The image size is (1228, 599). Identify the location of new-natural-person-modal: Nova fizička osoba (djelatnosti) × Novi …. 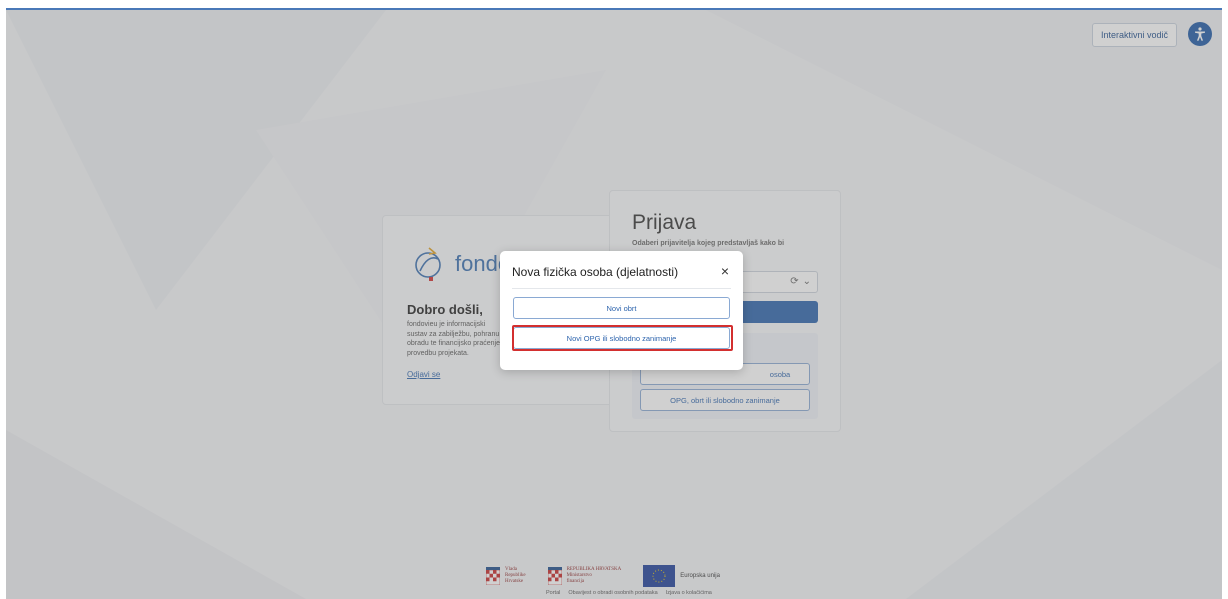
(621, 310).